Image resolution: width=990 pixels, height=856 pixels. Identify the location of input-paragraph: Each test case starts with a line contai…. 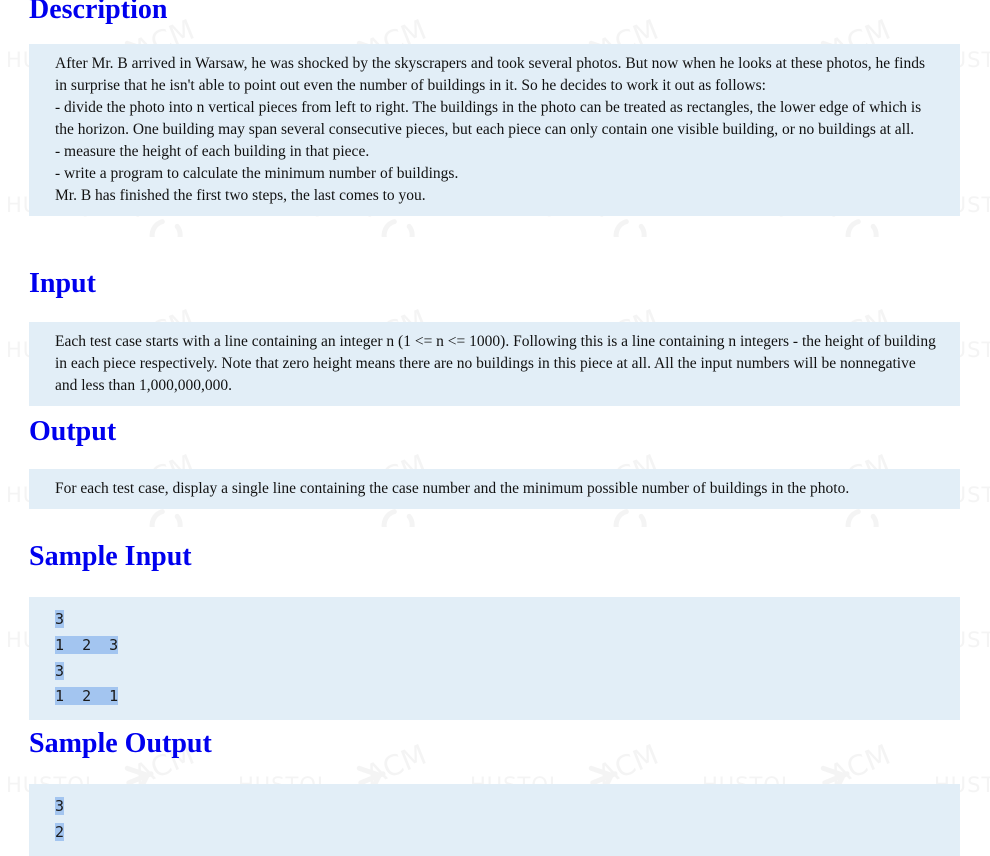
(495, 363).